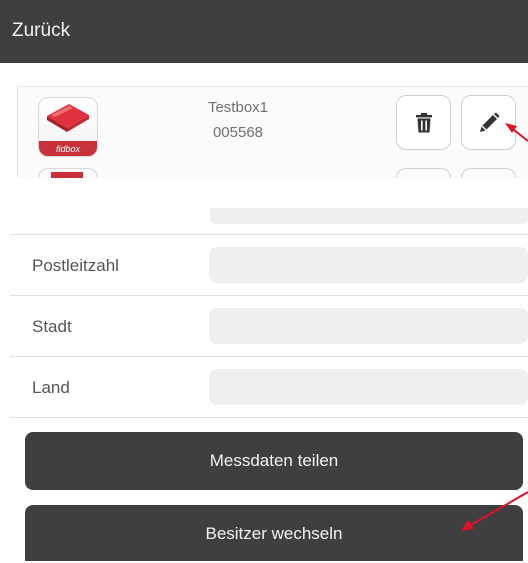 This screenshot has height=563, width=528. I want to click on country-label: Land, so click(51, 387).